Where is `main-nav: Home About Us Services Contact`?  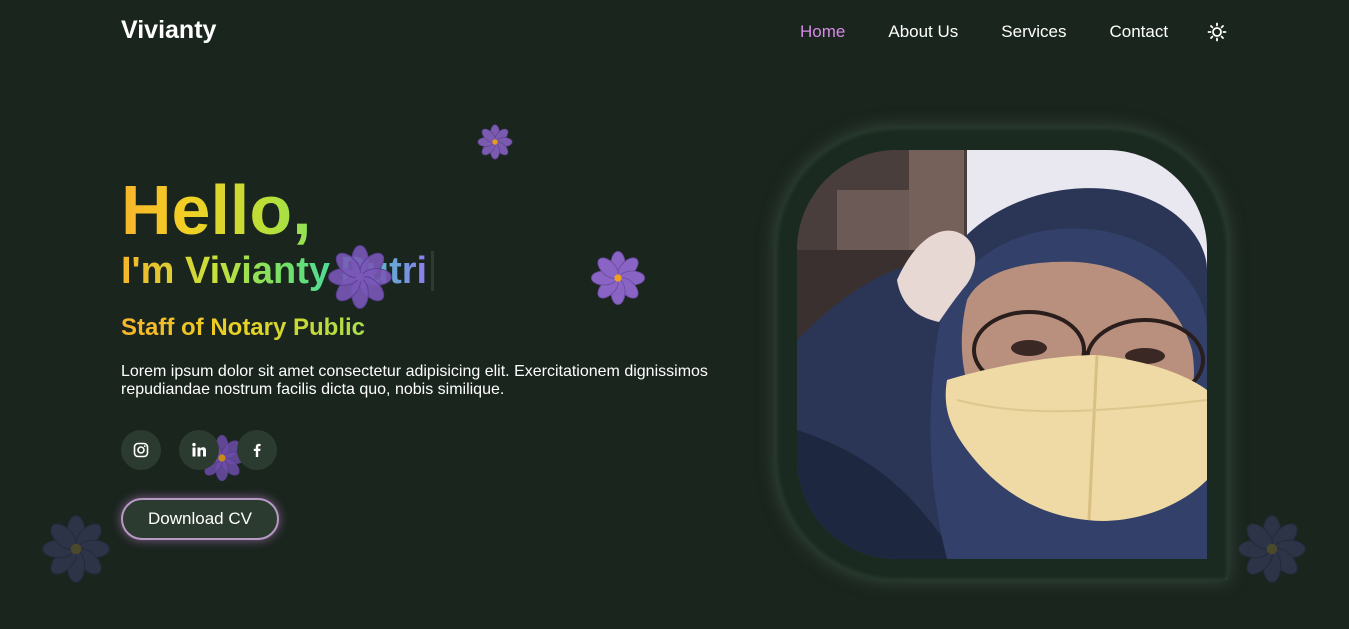
main-nav: Home About Us Services Contact is located at coordinates (1005, 32).